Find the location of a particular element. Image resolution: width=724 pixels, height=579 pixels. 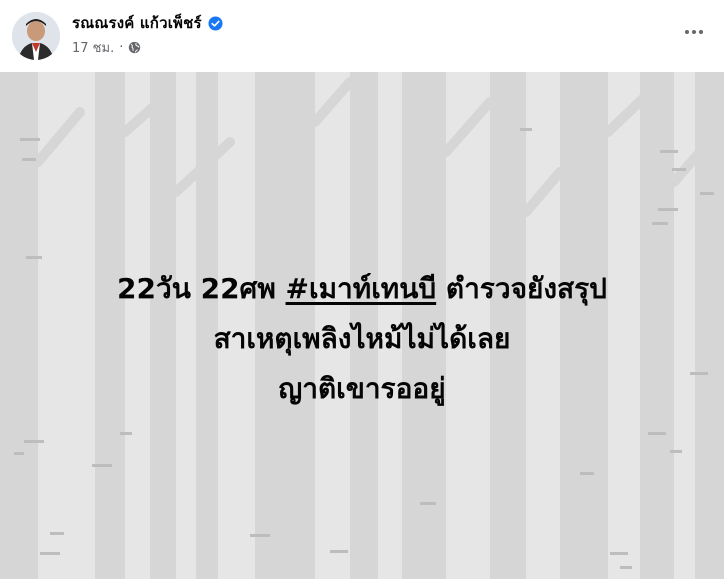

more-options-button is located at coordinates (694, 32).